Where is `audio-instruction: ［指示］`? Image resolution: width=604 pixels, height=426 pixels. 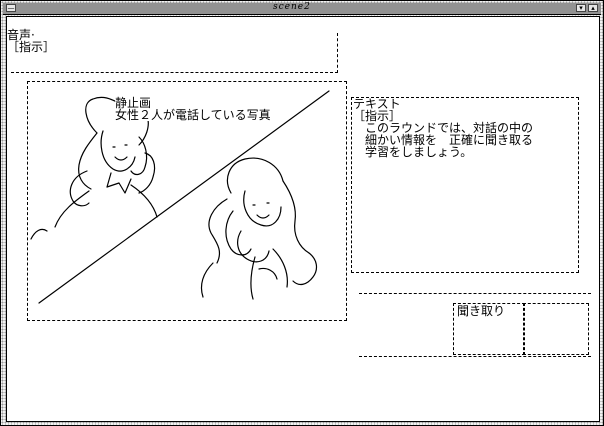
audio-instruction: ［指示］ is located at coordinates (31, 47).